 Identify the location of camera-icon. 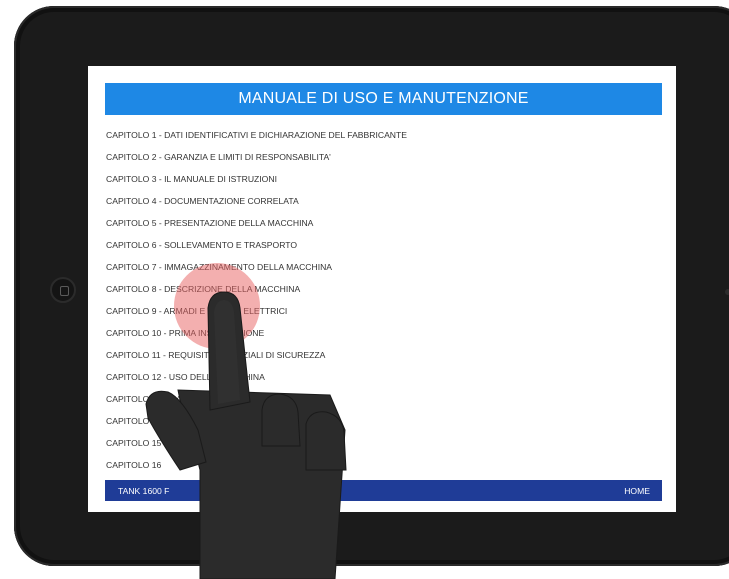
(727, 292).